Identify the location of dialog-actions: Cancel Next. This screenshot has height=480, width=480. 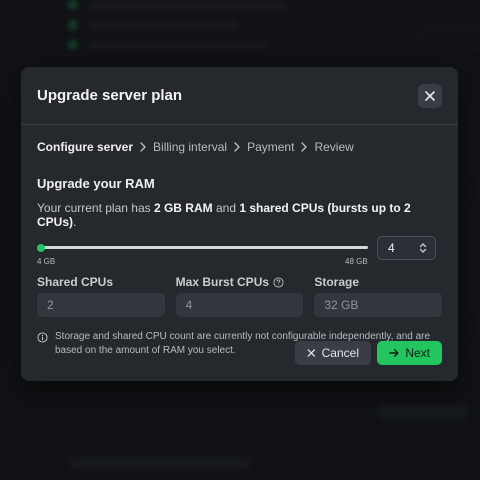
(368, 353).